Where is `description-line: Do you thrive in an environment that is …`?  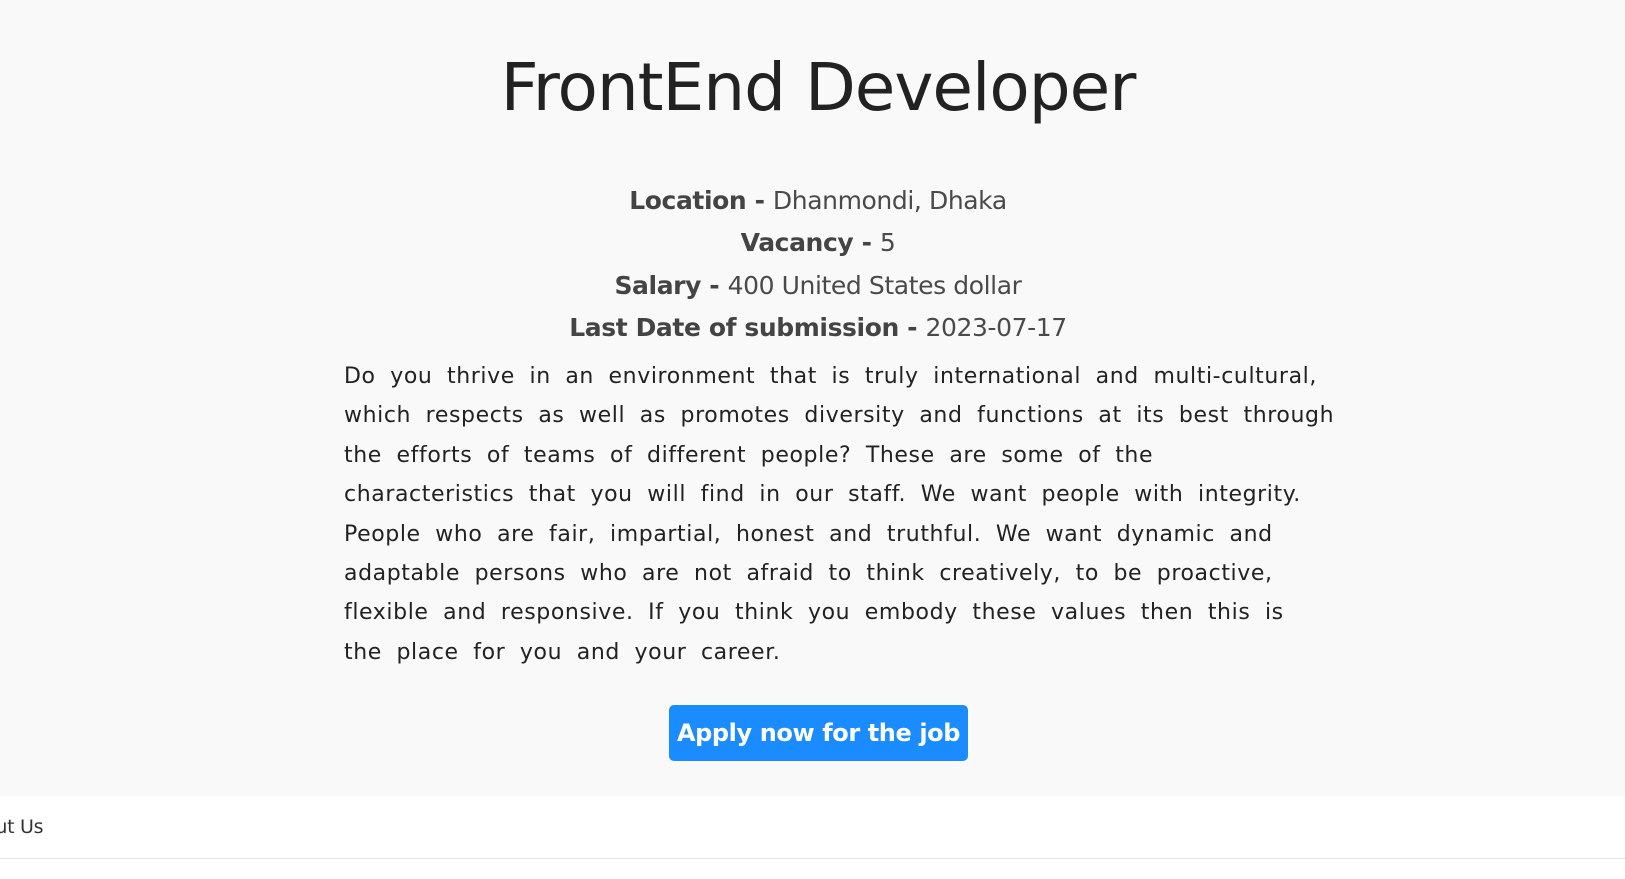
description-line: Do you thrive in an environment that is … is located at coordinates (830, 376).